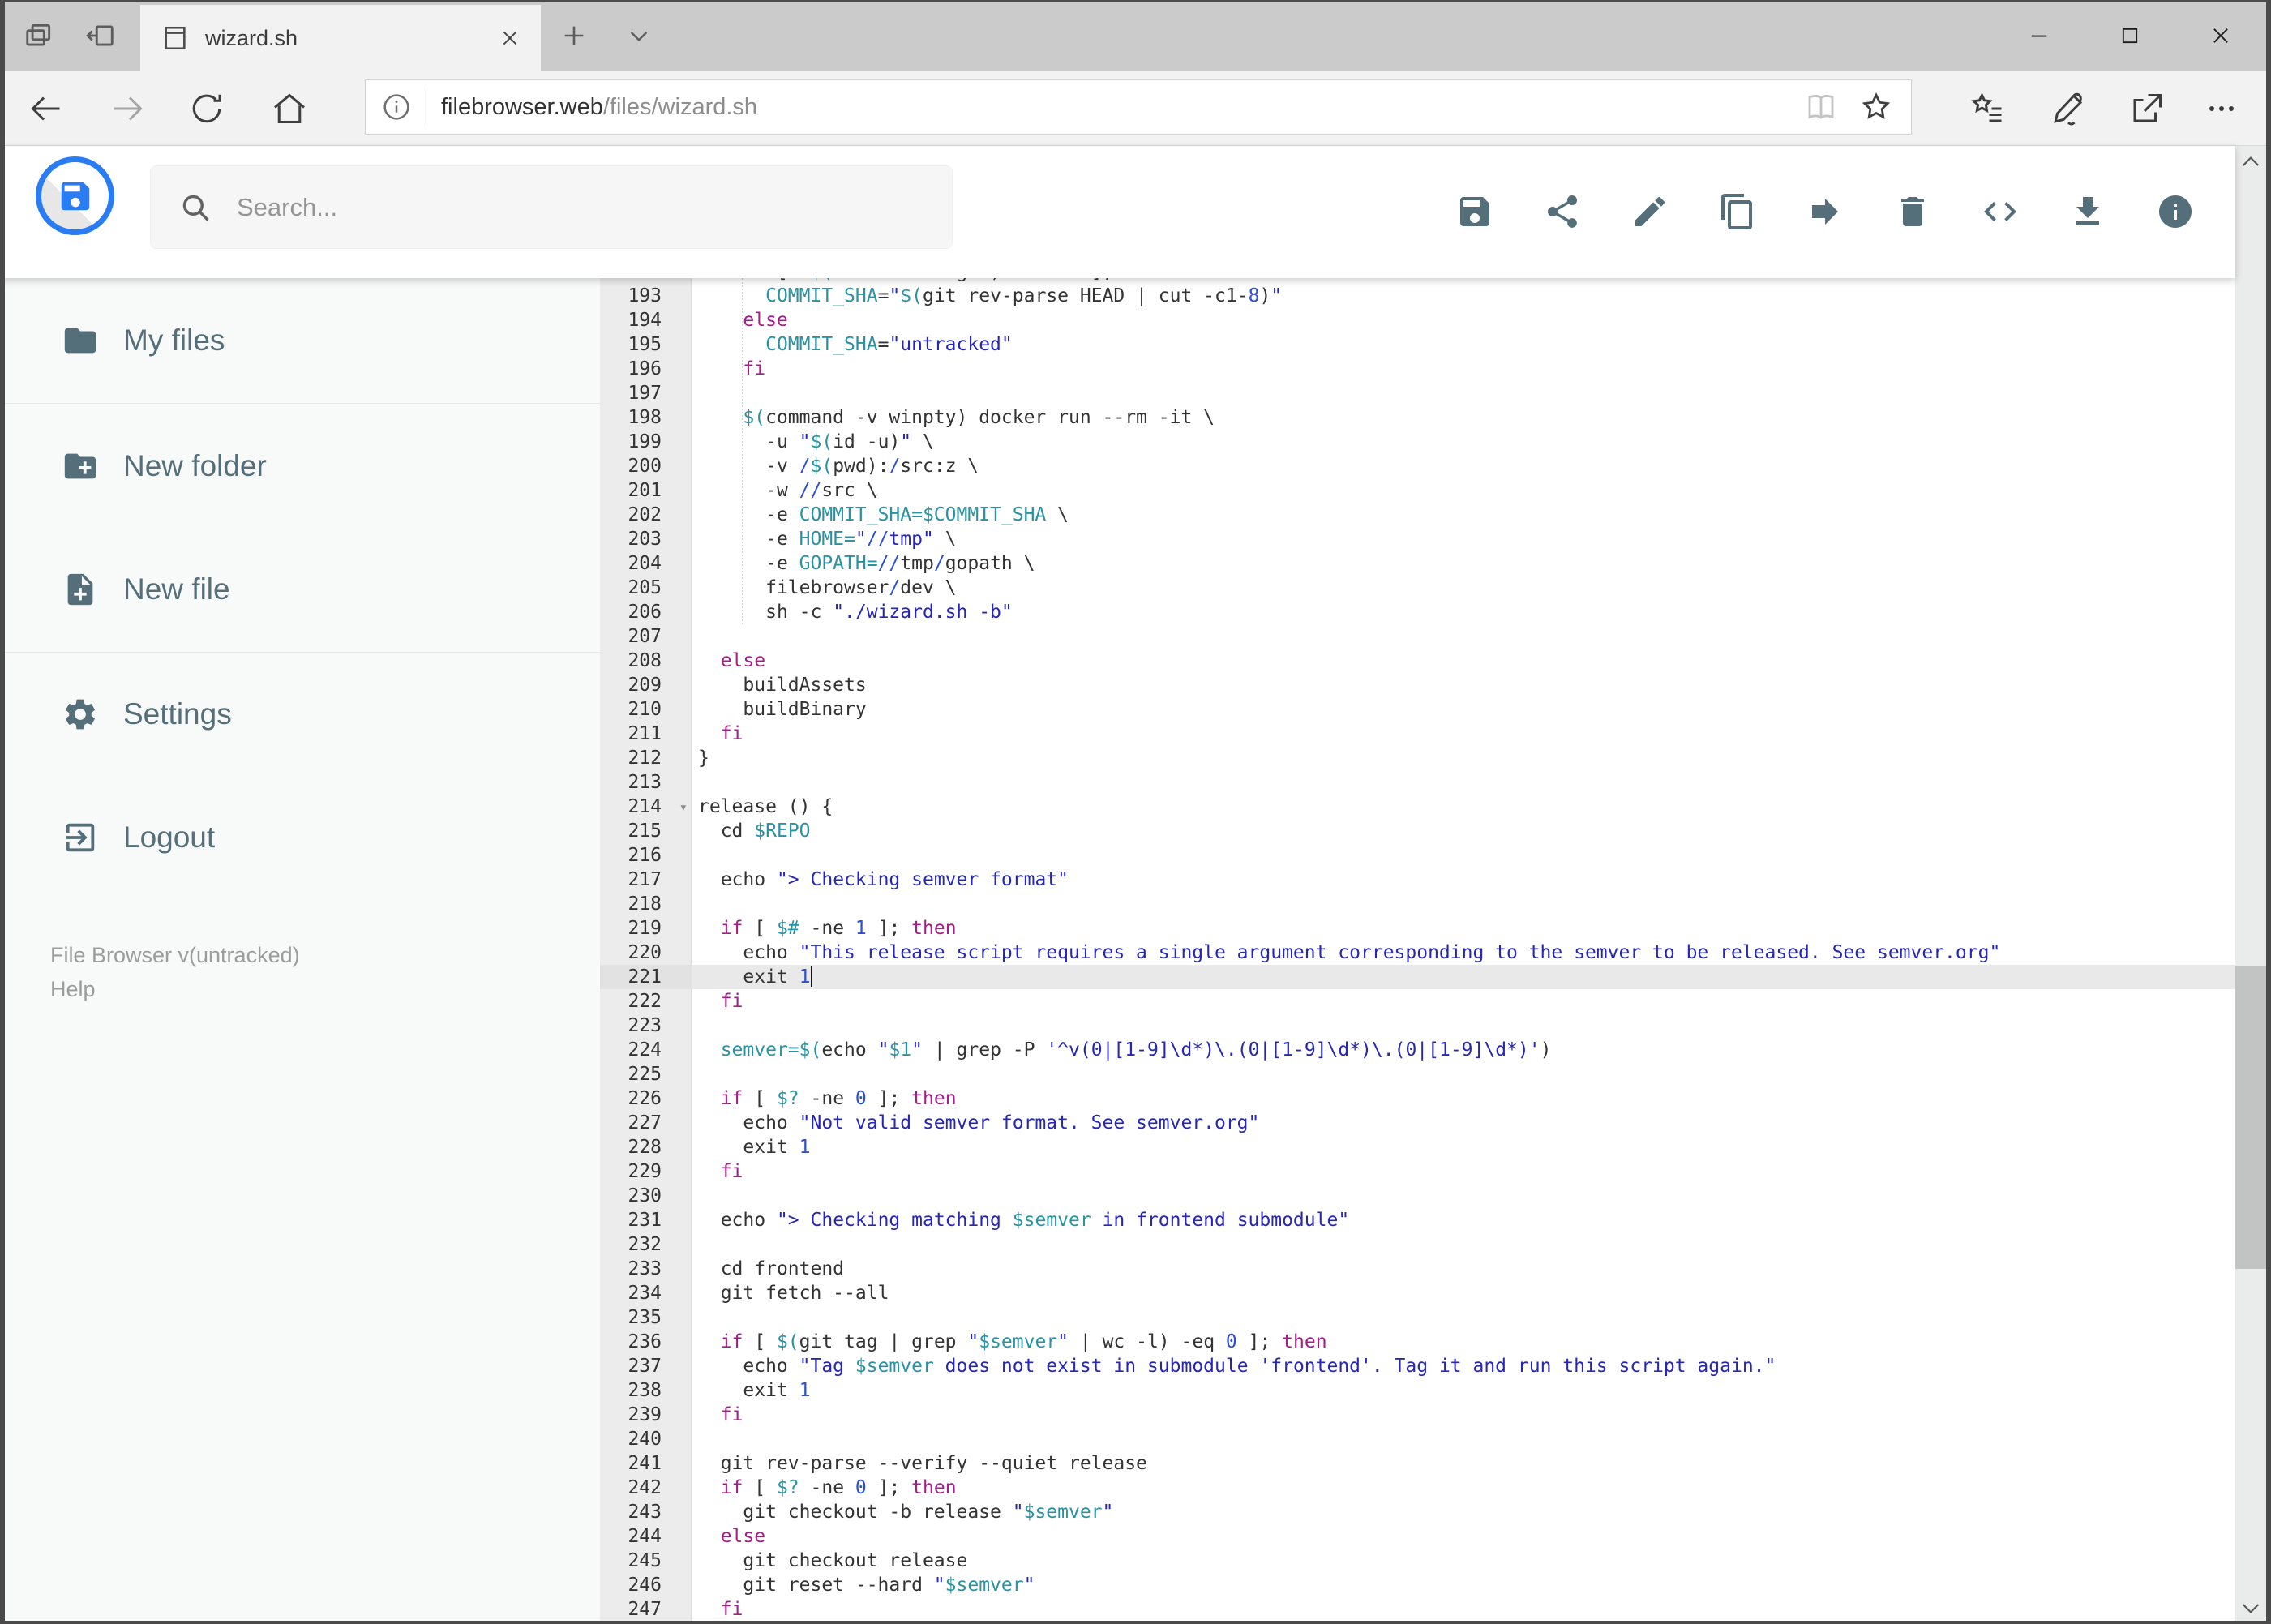 The width and height of the screenshot is (2271, 1624). What do you see at coordinates (1418, 856) in the screenshot?
I see `code-line: 216` at bounding box center [1418, 856].